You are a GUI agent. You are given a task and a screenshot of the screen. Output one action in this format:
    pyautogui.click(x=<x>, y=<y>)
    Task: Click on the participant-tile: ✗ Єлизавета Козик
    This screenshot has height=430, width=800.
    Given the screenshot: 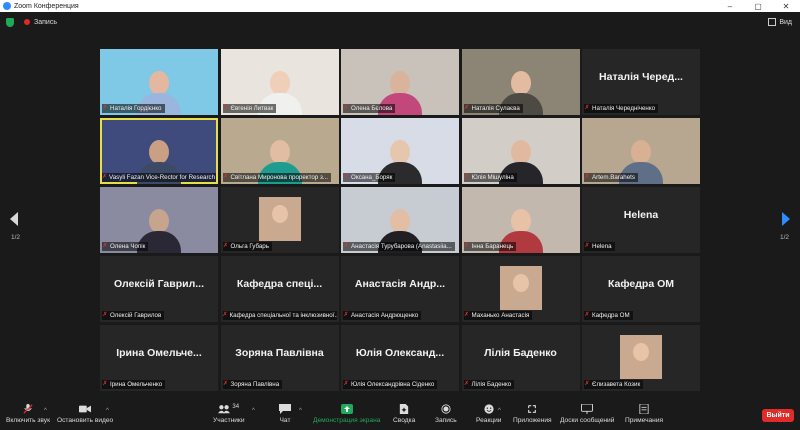 What is the action you would take?
    pyautogui.click(x=641, y=358)
    